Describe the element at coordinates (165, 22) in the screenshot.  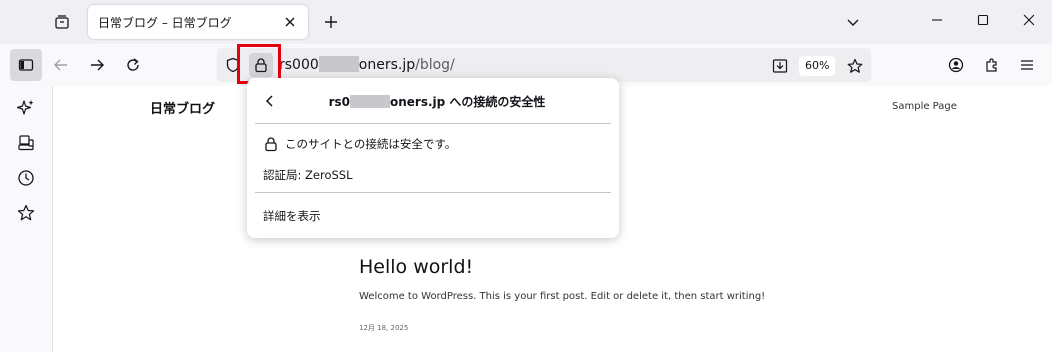
I see `tab-title: 日常ブログ – 日常ブログ` at that location.